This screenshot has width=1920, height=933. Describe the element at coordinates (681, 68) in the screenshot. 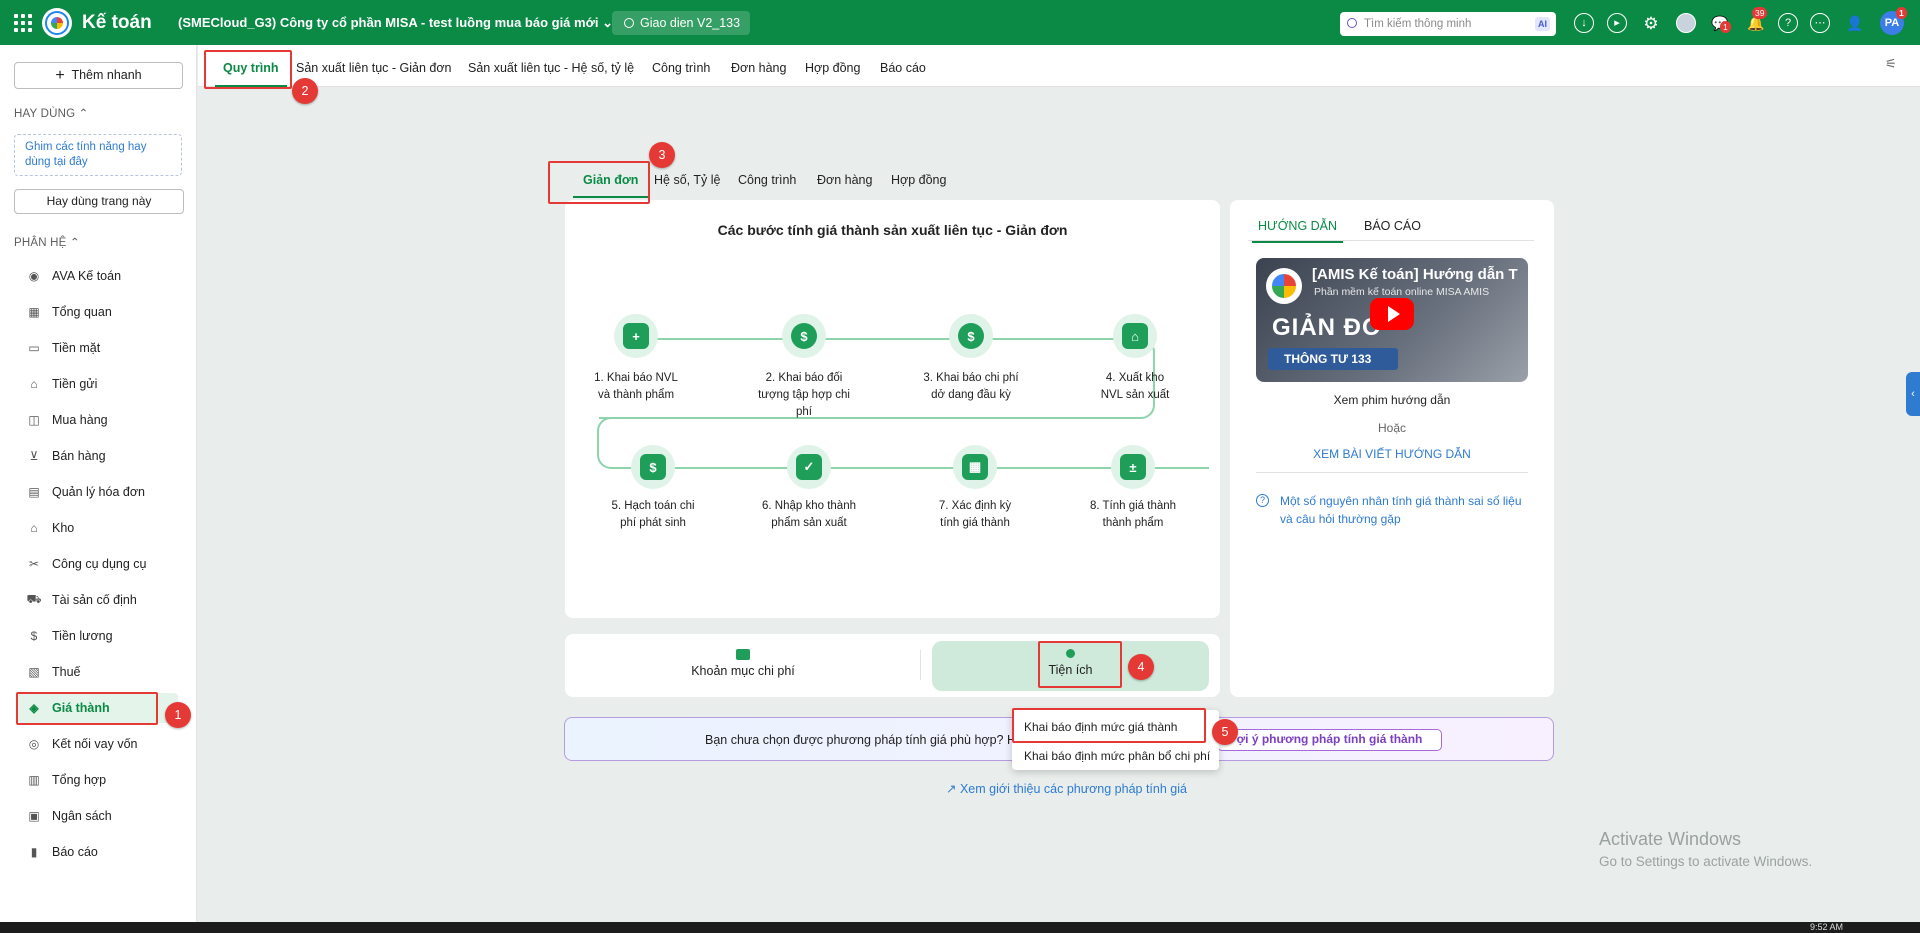

I see `tab-construction: Công trình` at that location.